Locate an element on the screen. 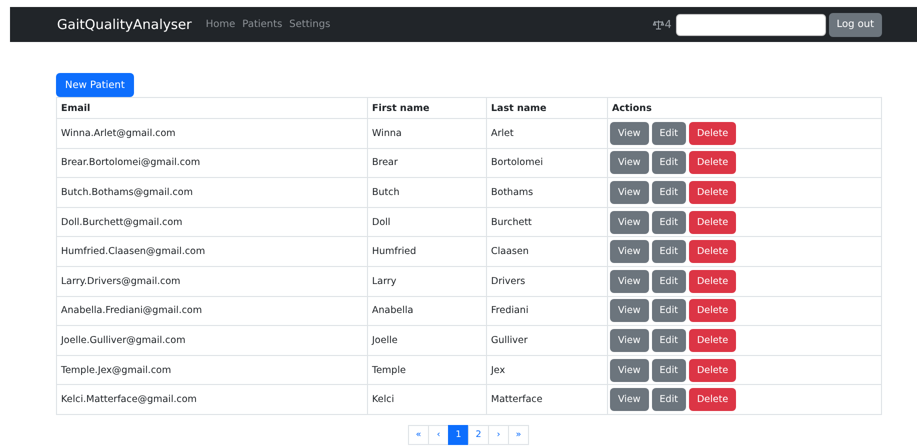  first-name-cell: Brear is located at coordinates (385, 162).